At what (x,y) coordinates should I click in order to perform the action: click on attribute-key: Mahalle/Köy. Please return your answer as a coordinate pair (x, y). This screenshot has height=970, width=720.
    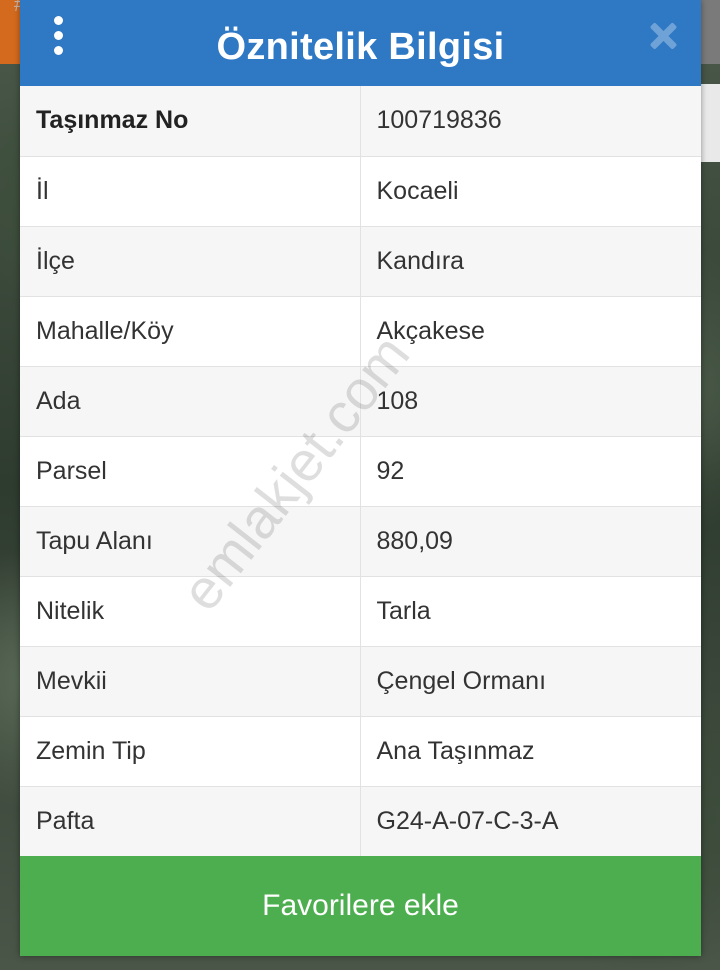
    Looking at the image, I should click on (190, 331).